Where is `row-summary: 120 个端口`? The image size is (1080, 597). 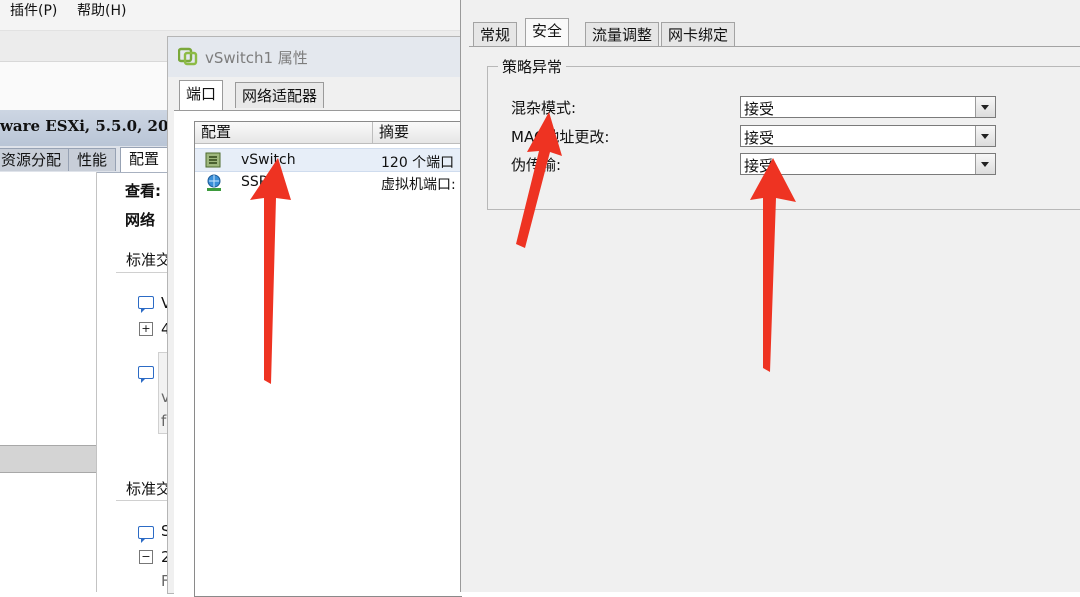
row-summary: 120 个端口 is located at coordinates (418, 163).